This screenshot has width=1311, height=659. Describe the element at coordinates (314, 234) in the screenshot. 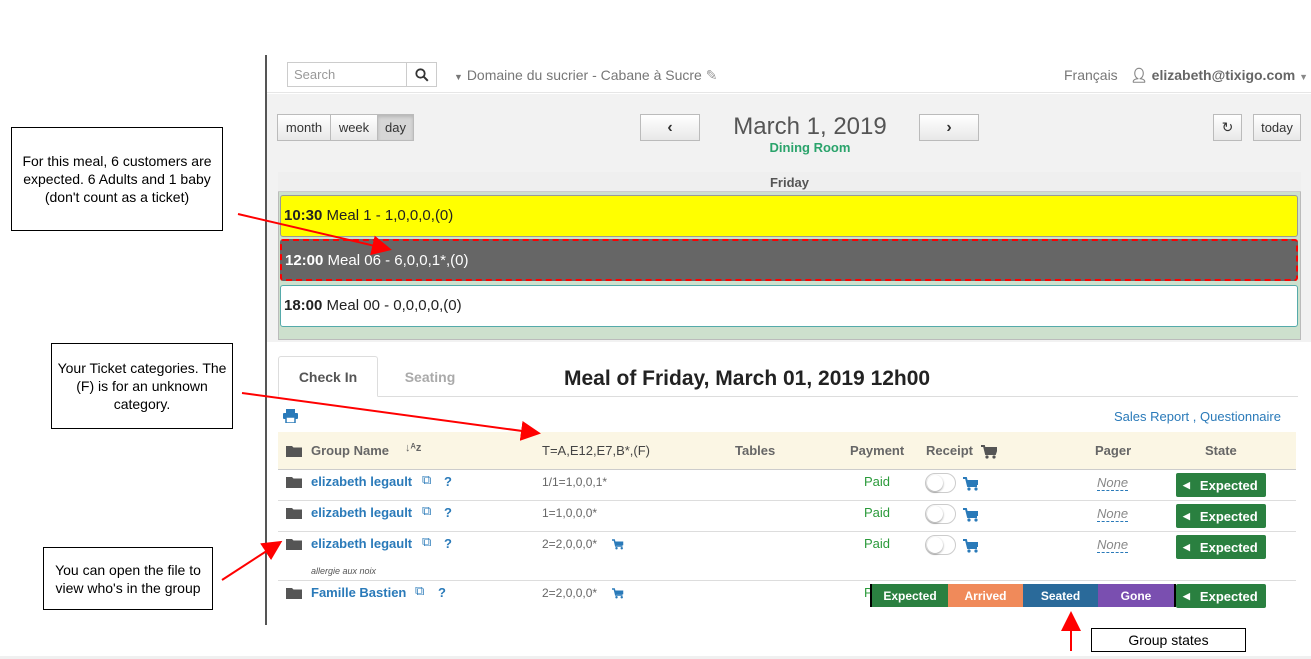

I see `arrow-to-meal` at that location.